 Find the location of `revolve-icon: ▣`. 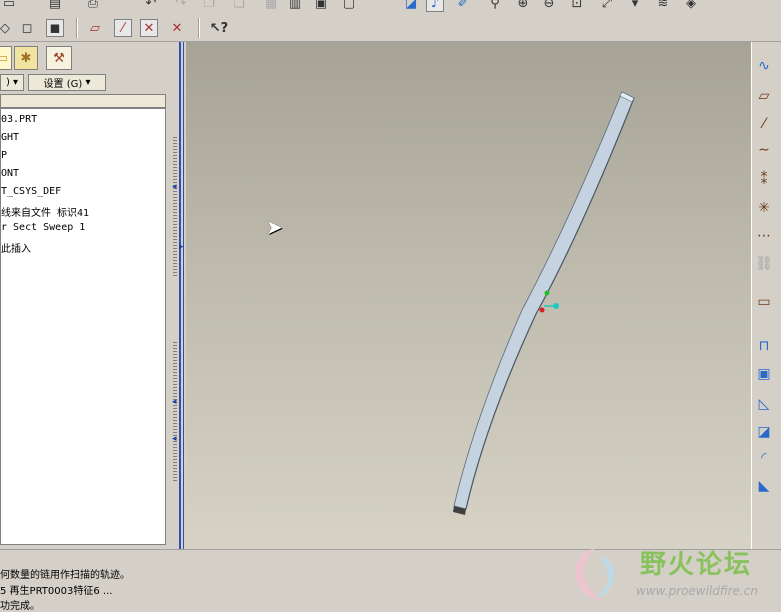

revolve-icon: ▣ is located at coordinates (764, 374).